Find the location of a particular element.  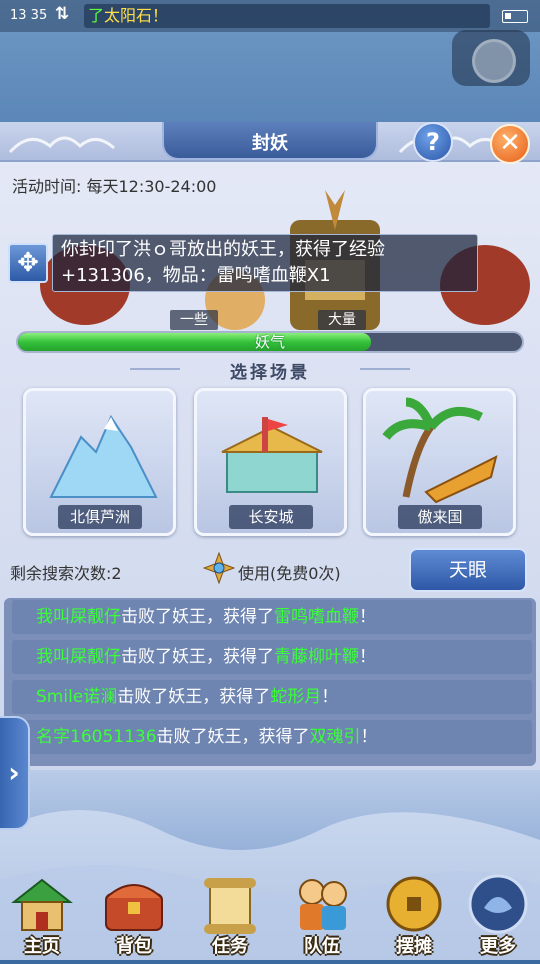

palm-boat-icon is located at coordinates (440, 450).